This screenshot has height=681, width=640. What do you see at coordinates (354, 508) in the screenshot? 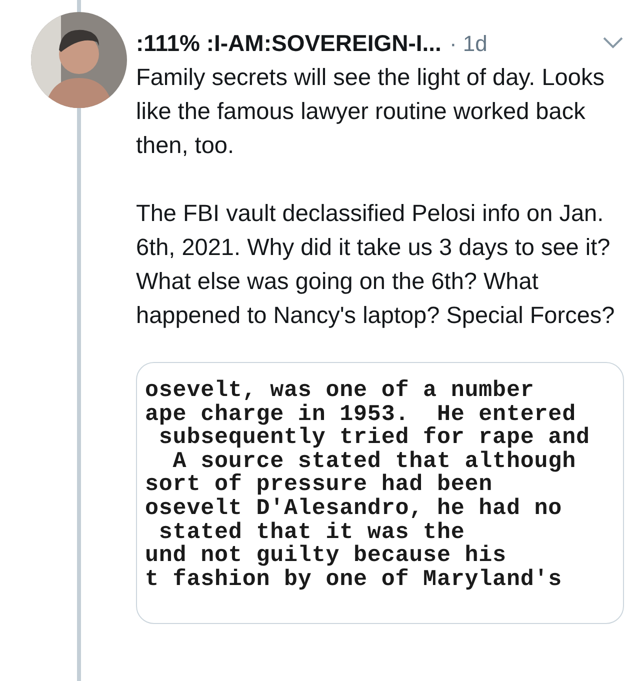
I see `document-line: osevelt D'Alesandro, he had no` at bounding box center [354, 508].